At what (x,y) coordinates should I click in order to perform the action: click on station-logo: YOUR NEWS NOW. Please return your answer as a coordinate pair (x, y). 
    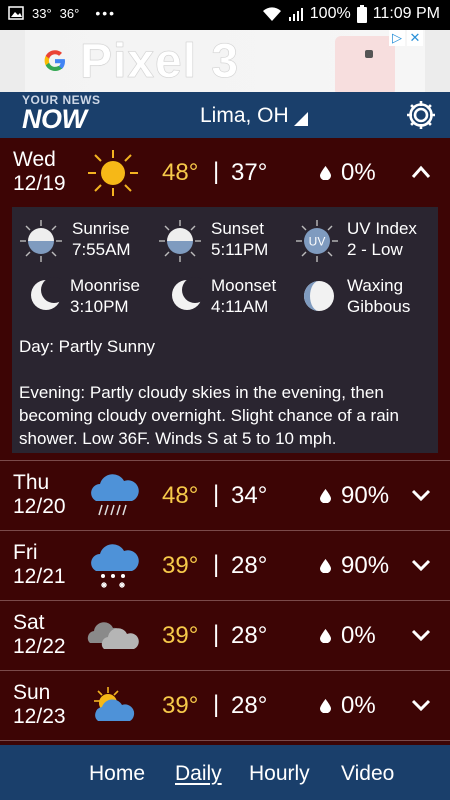
    Looking at the image, I should click on (61, 113).